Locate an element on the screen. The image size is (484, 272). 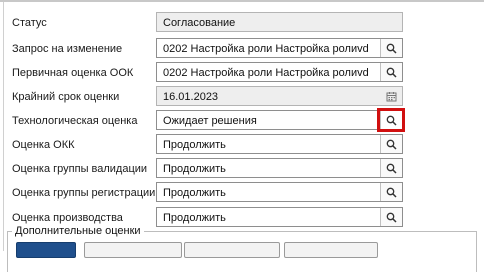
row-deadline: Крайний срок оценки 16.01.2023 is located at coordinates (244, 97).